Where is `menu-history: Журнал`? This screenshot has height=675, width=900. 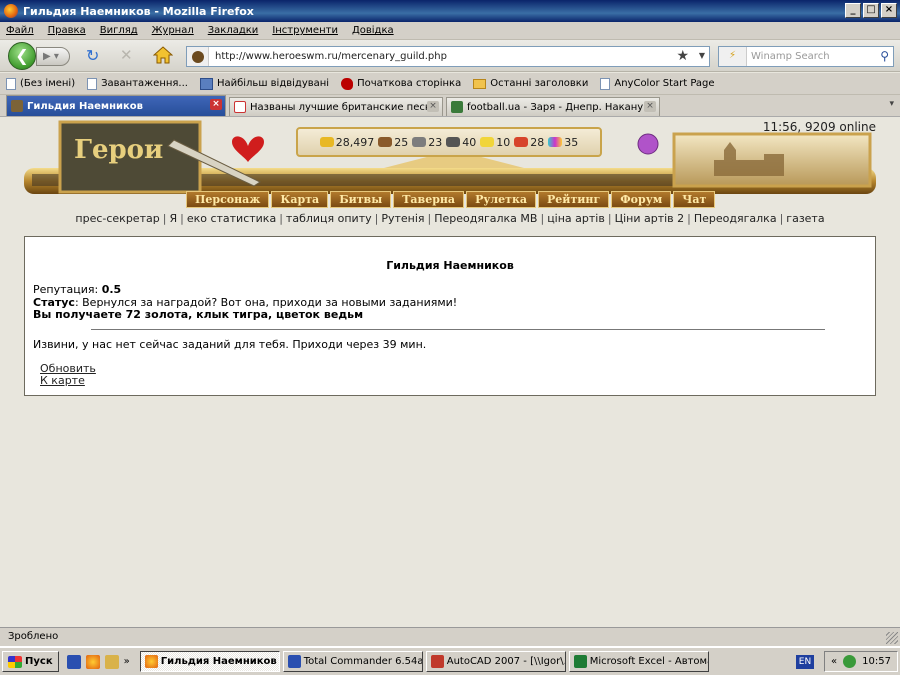 menu-history: Журнал is located at coordinates (173, 30).